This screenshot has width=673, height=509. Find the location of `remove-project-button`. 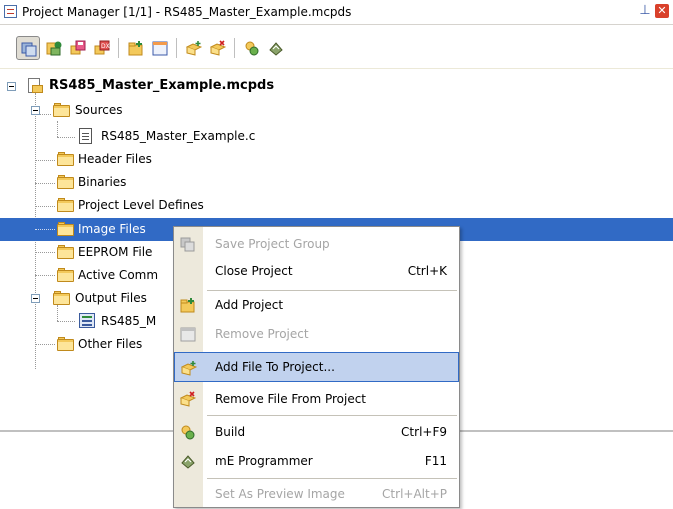

remove-project-button is located at coordinates (160, 48).